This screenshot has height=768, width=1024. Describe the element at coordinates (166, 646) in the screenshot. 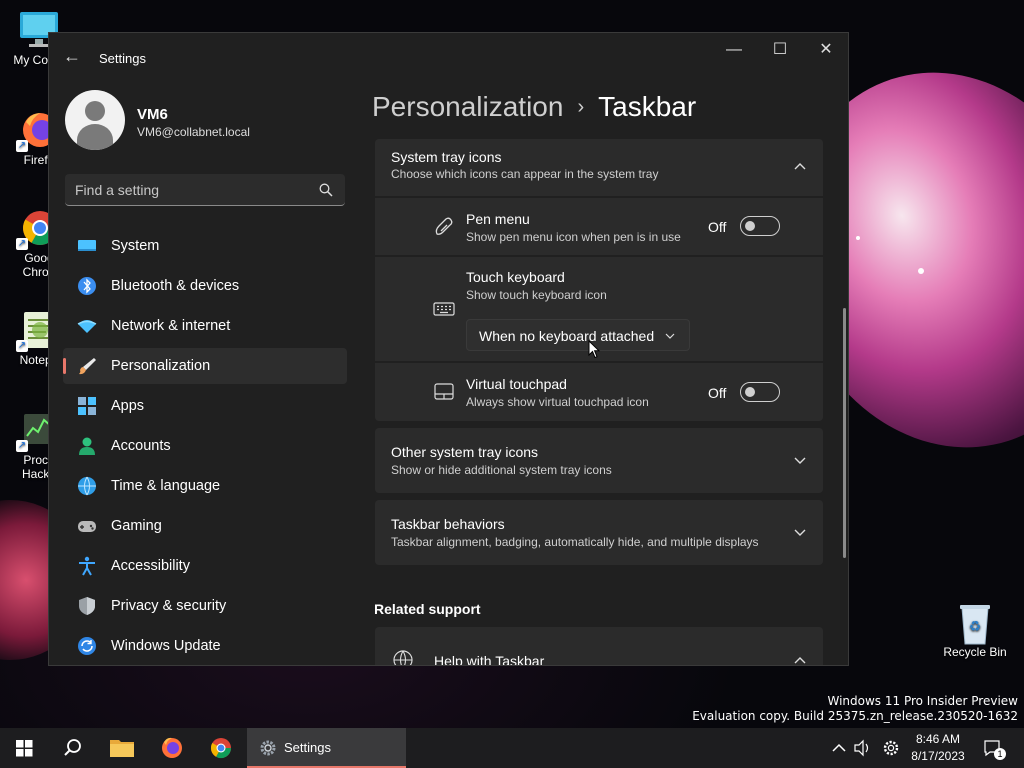

I see `sidebar-item-label: Windows Update` at that location.